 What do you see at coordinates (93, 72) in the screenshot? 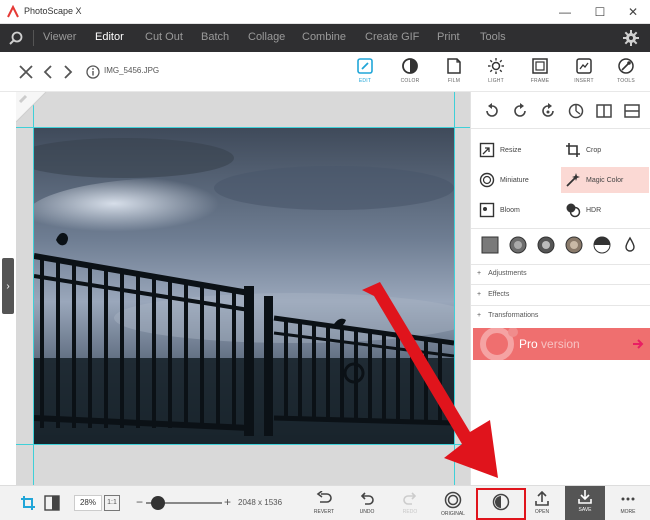
I see `info-icon` at bounding box center [93, 72].